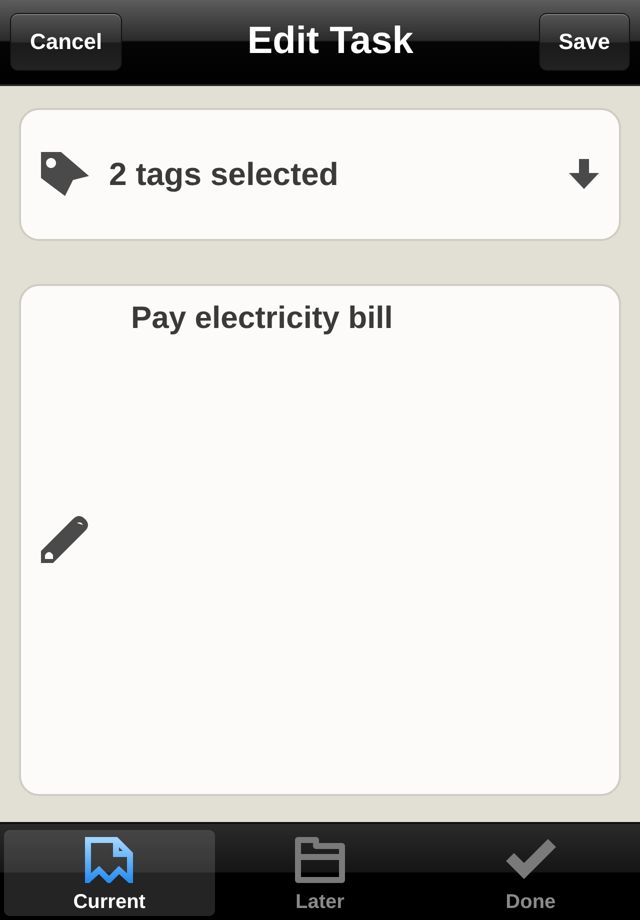 The width and height of the screenshot is (640, 920). What do you see at coordinates (66, 540) in the screenshot?
I see `pencil-icon` at bounding box center [66, 540].